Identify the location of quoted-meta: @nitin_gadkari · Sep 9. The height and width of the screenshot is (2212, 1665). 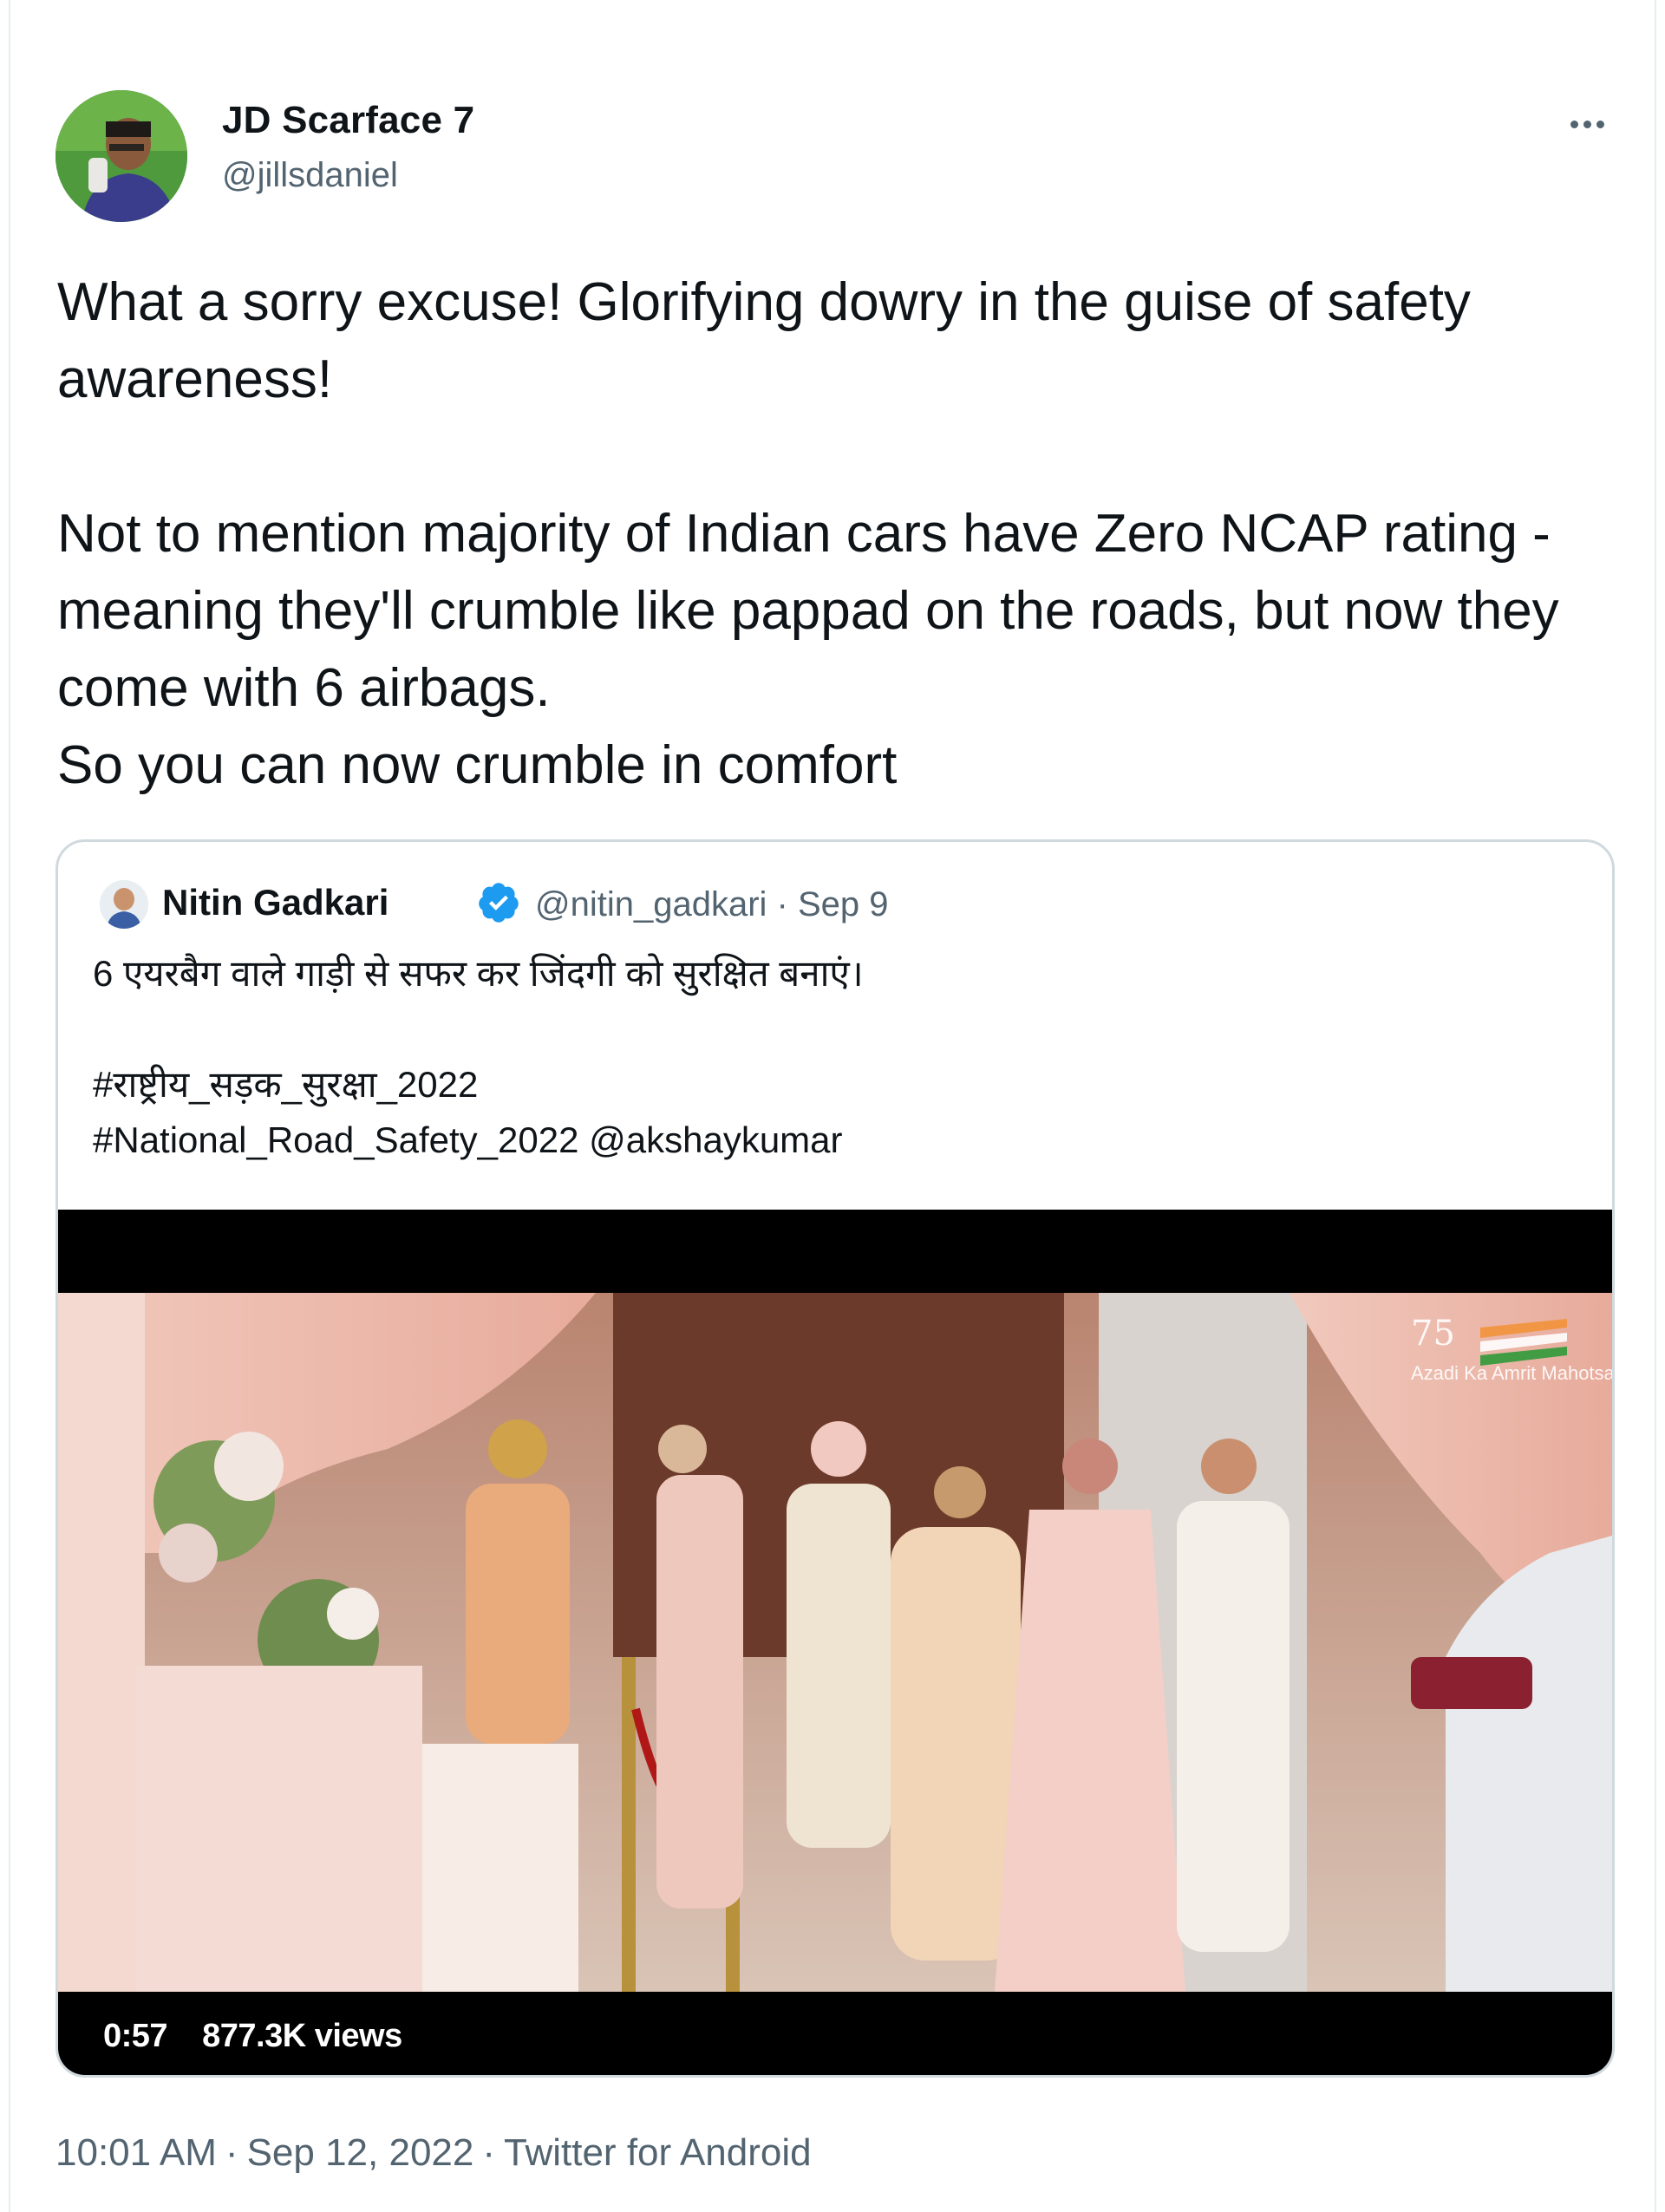
(712, 904).